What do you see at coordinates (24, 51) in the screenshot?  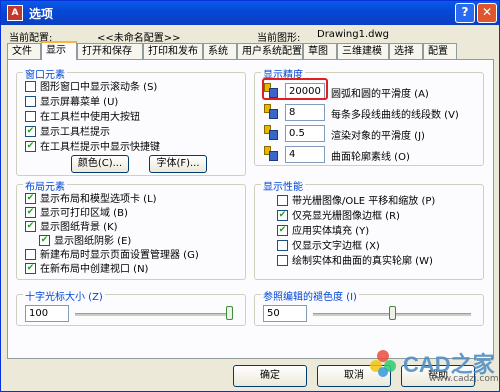 I see `tab-files: 文件` at bounding box center [24, 51].